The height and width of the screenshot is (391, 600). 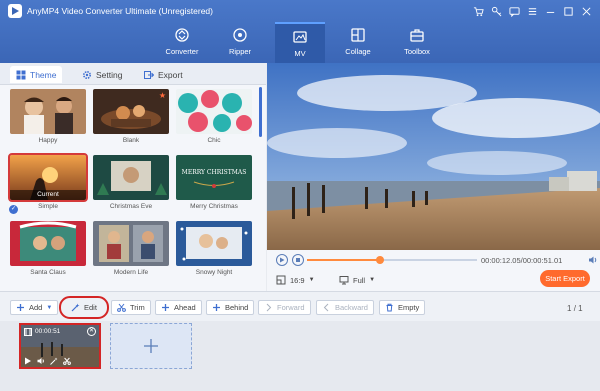 What do you see at coordinates (291, 307) in the screenshot?
I see `forward-label: Forward` at bounding box center [291, 307].